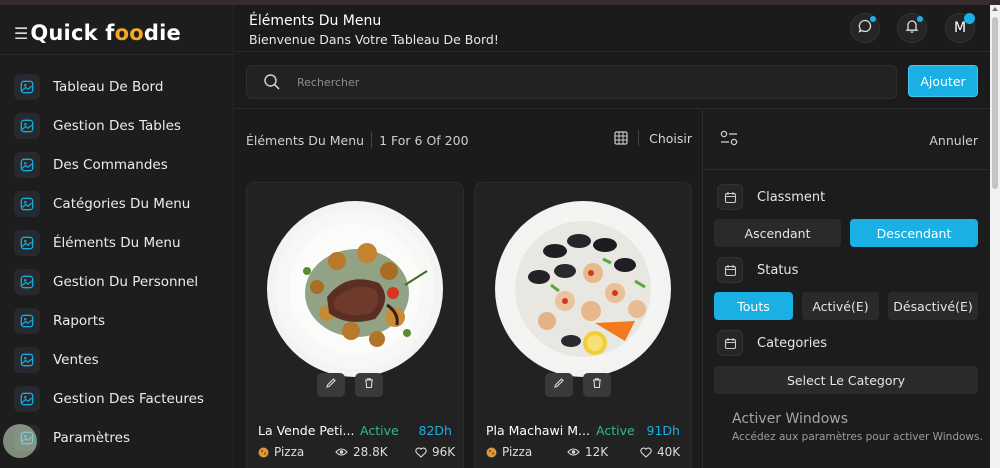 The height and width of the screenshot is (468, 1000). I want to click on sidebar-item-staff: Gestion Du Personnel, so click(109, 281).